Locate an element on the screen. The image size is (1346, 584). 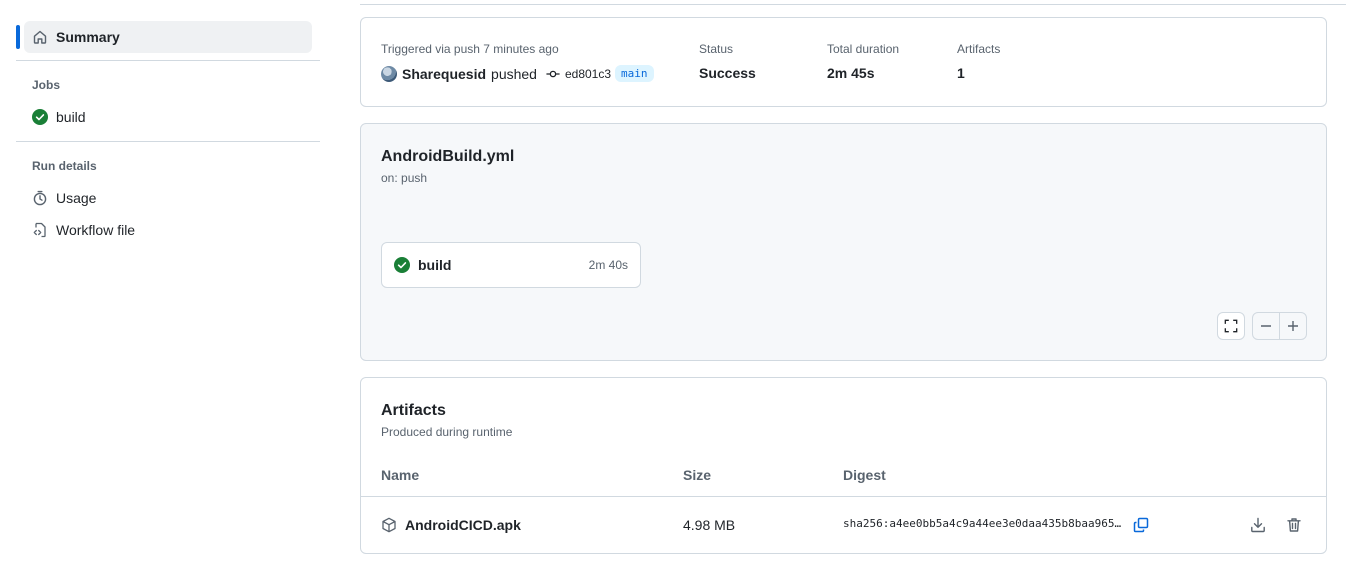
trigger-details: Sharequesid pushed ed801c3 main is located at coordinates (517, 73).